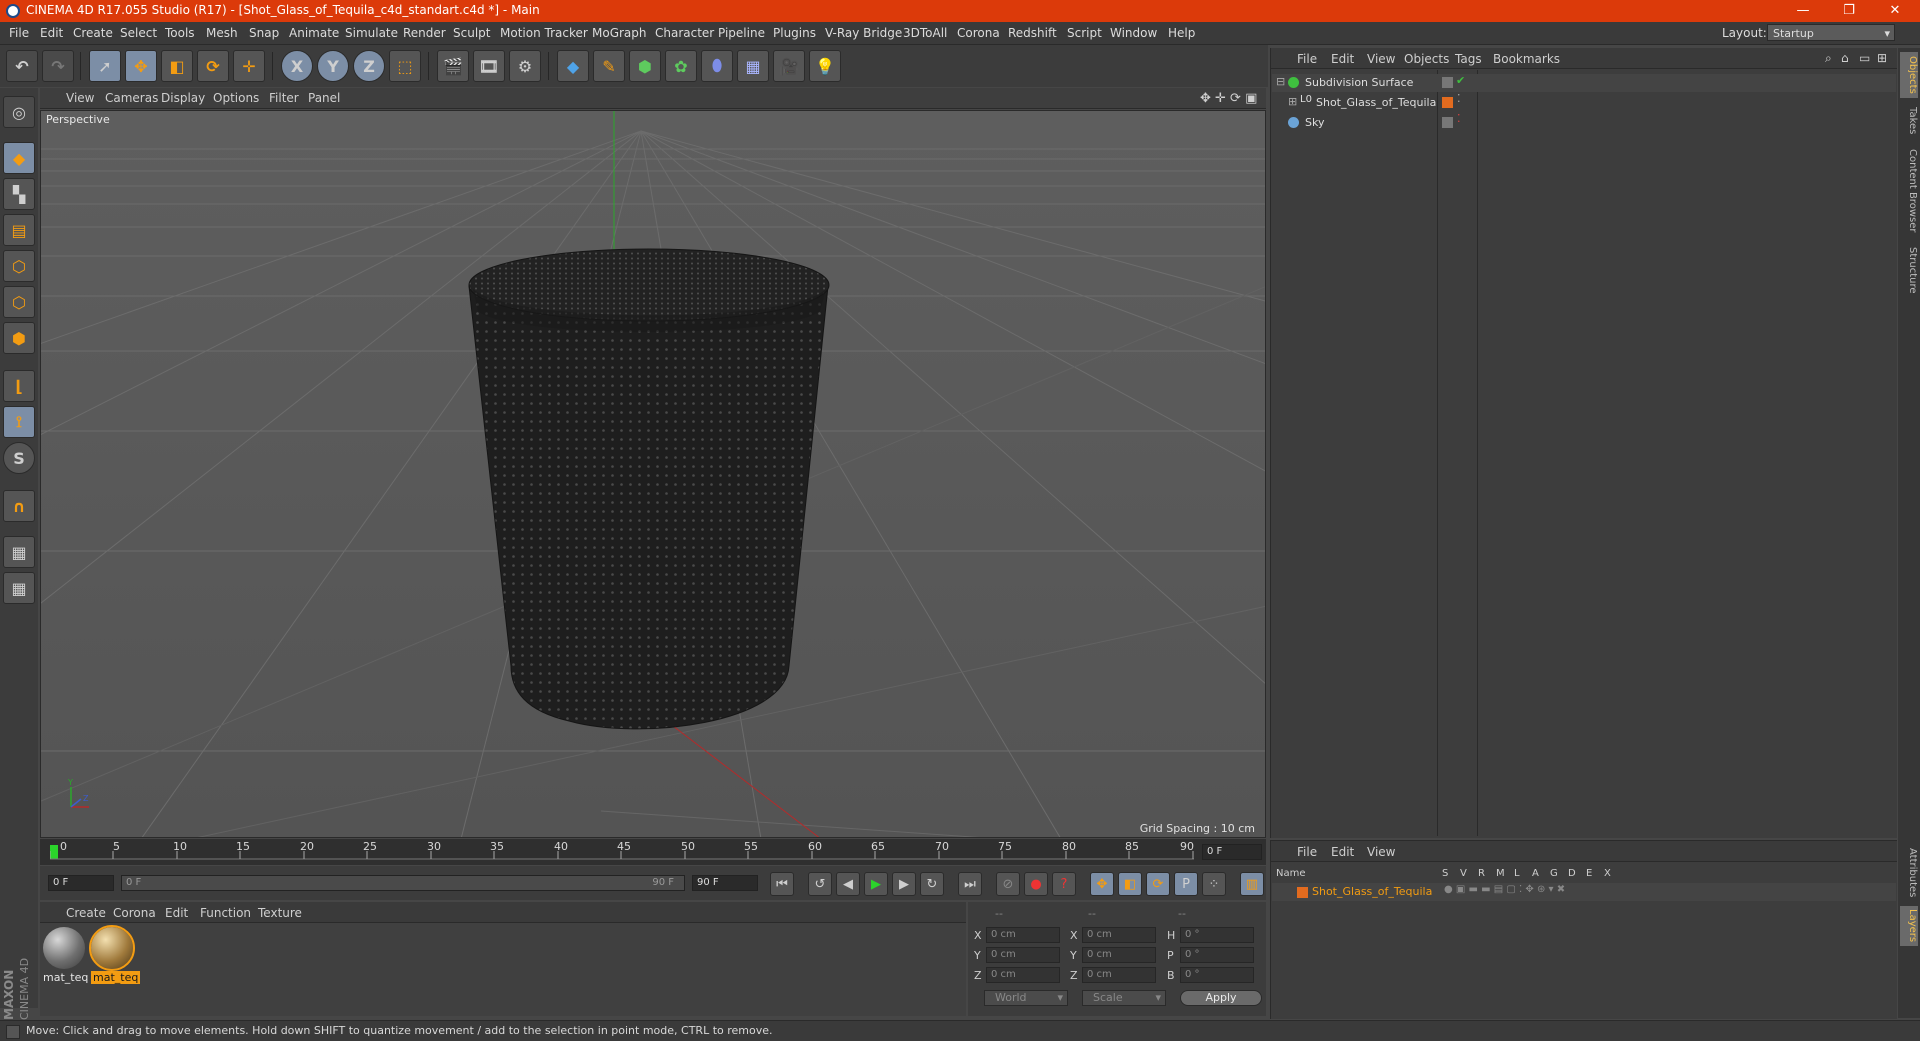  I want to click on menu-motion-tracker: Motion Tracker, so click(544, 33).